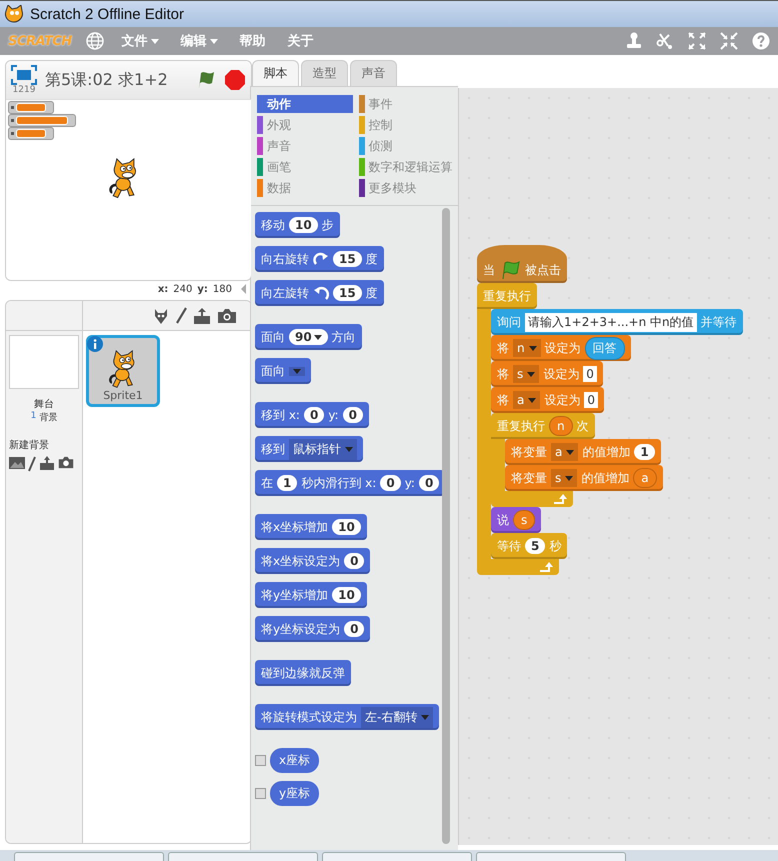 The image size is (778, 861). Describe the element at coordinates (17, 463) in the screenshot. I see `landscape-icon` at that location.